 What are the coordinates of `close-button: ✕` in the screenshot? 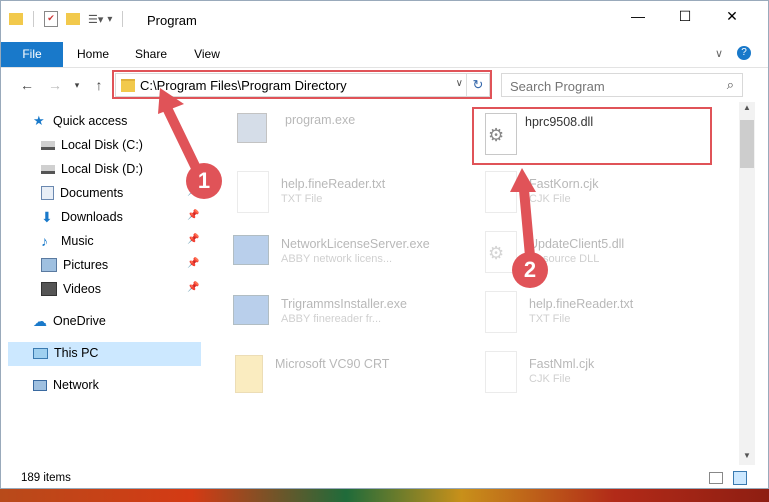 It's located at (732, 16).